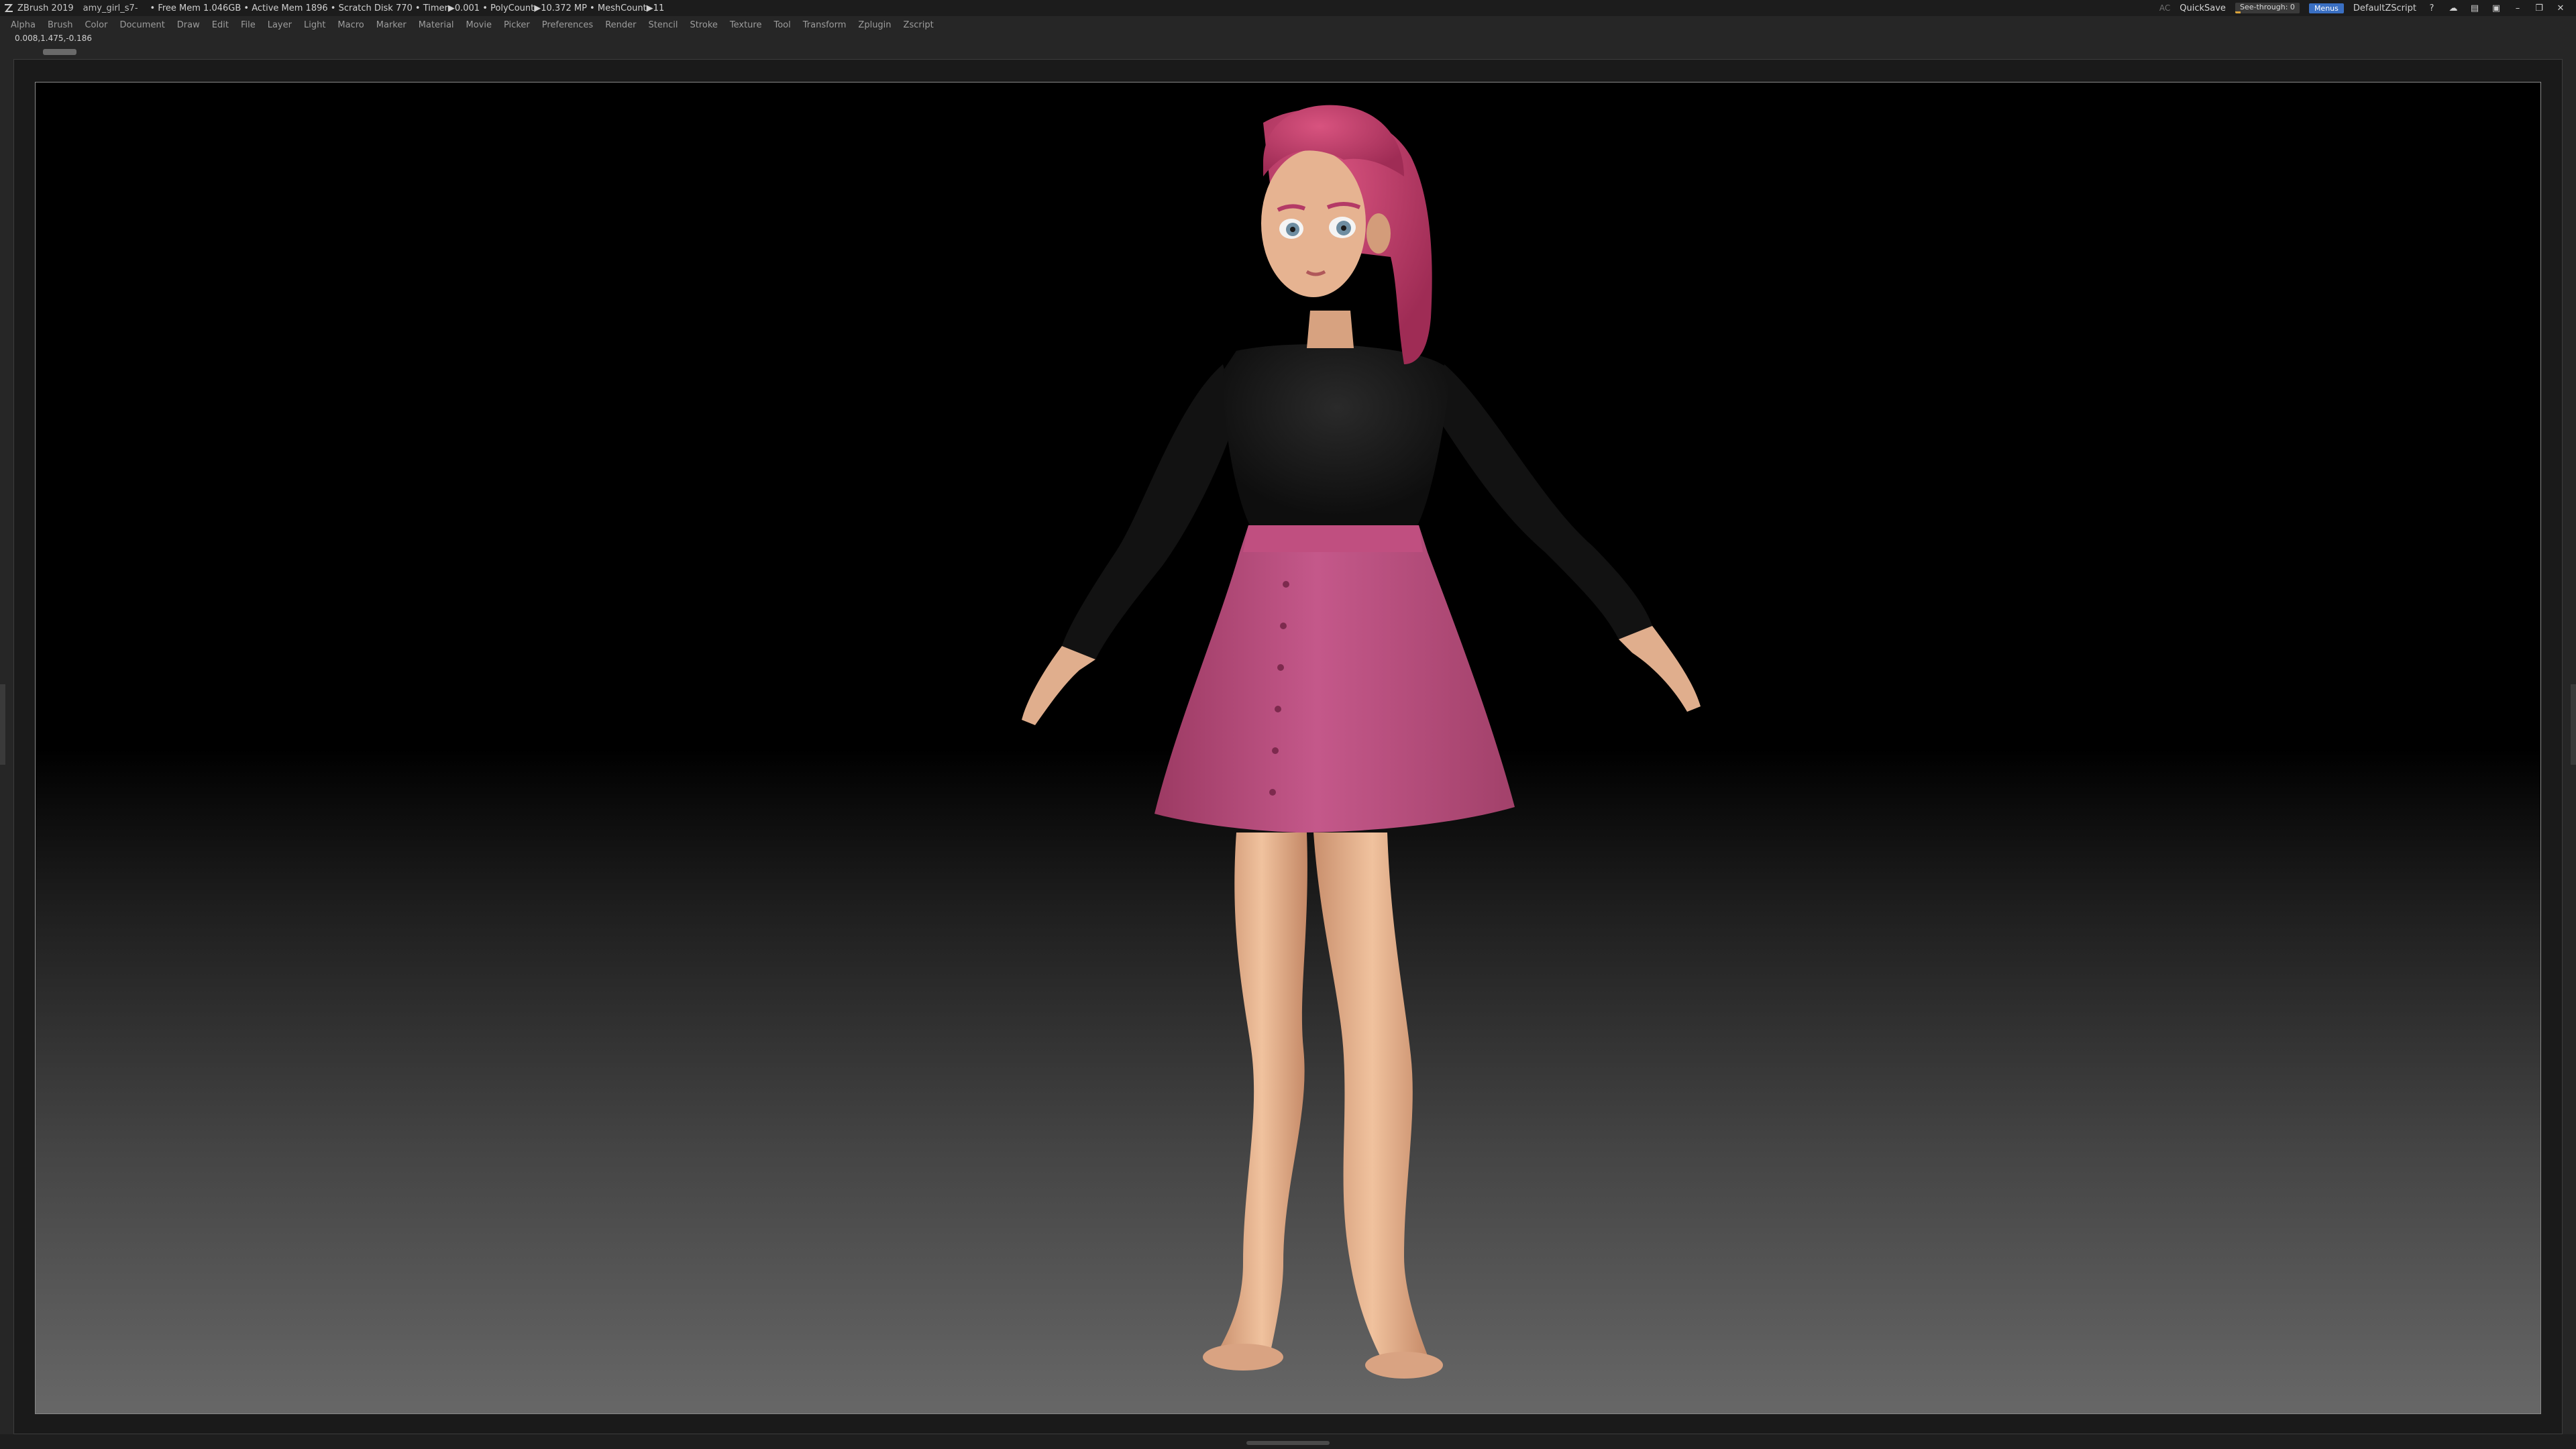 The height and width of the screenshot is (1449, 2576). I want to click on menu-render: Render, so click(620, 25).